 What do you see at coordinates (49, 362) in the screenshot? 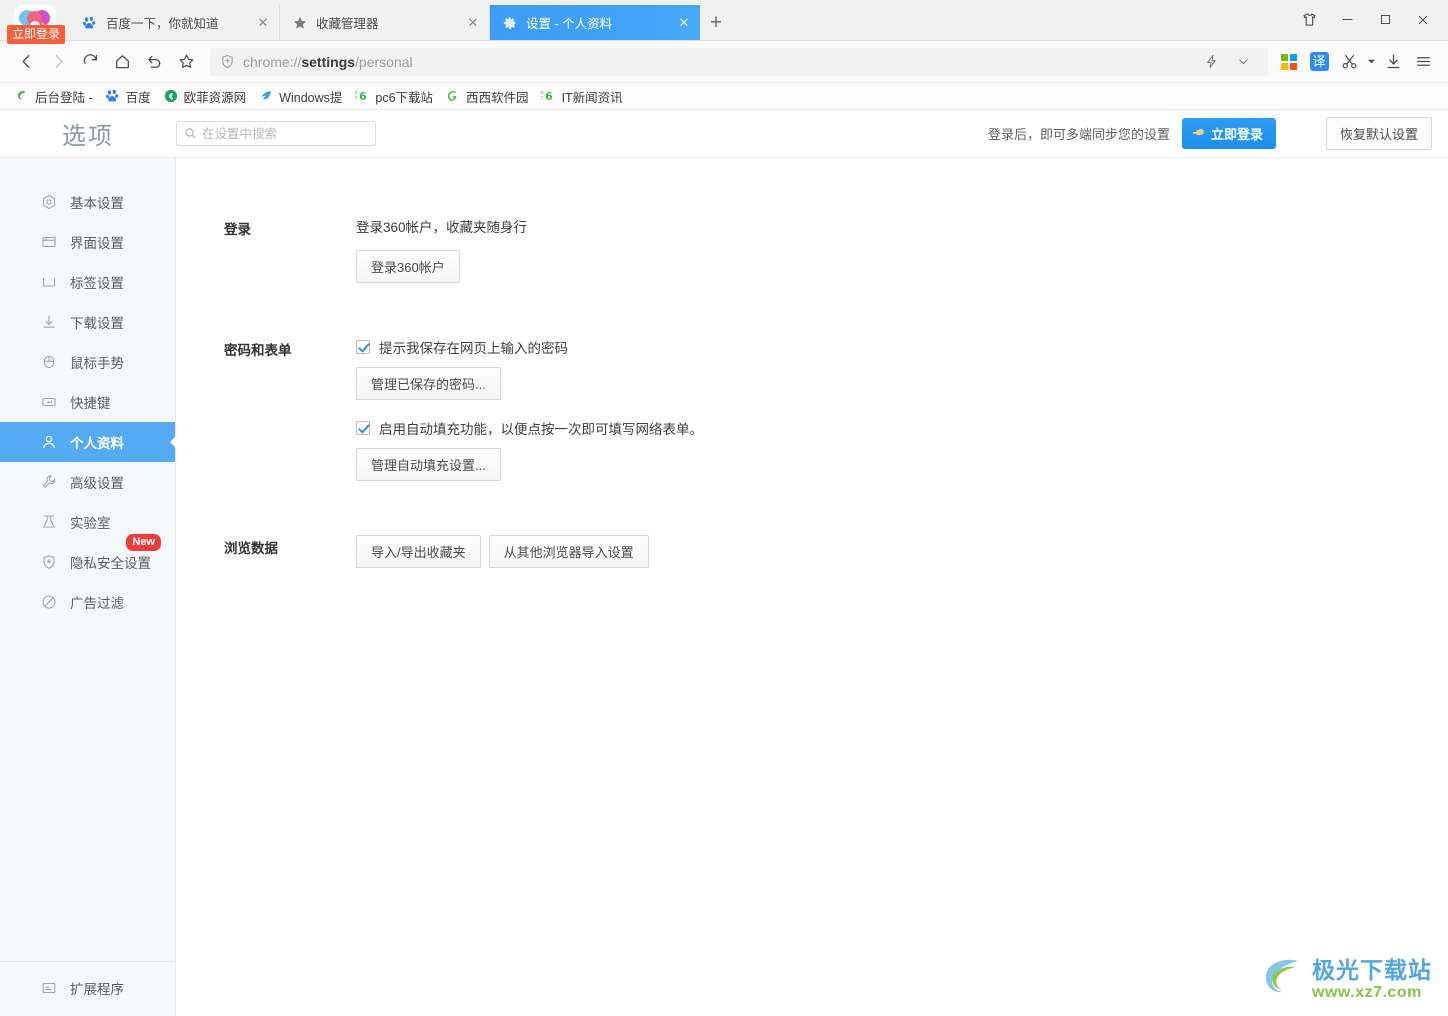
I see `mouse-icon` at bounding box center [49, 362].